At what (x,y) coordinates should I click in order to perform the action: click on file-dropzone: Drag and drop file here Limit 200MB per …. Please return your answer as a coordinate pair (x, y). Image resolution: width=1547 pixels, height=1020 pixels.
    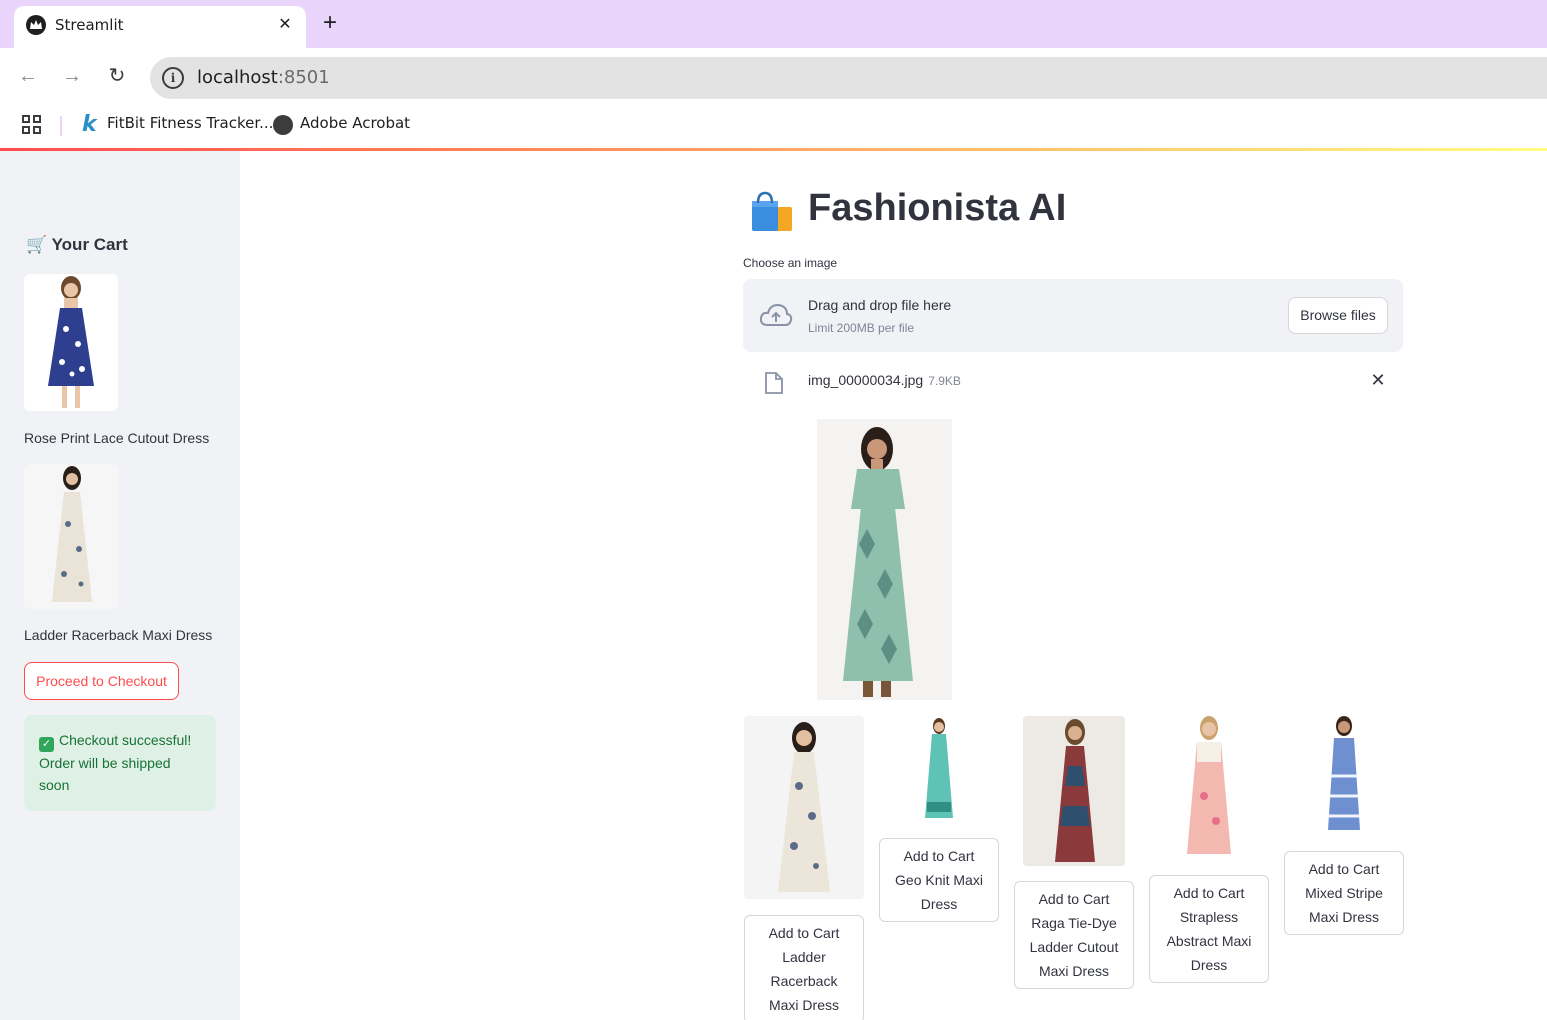
    Looking at the image, I should click on (1073, 315).